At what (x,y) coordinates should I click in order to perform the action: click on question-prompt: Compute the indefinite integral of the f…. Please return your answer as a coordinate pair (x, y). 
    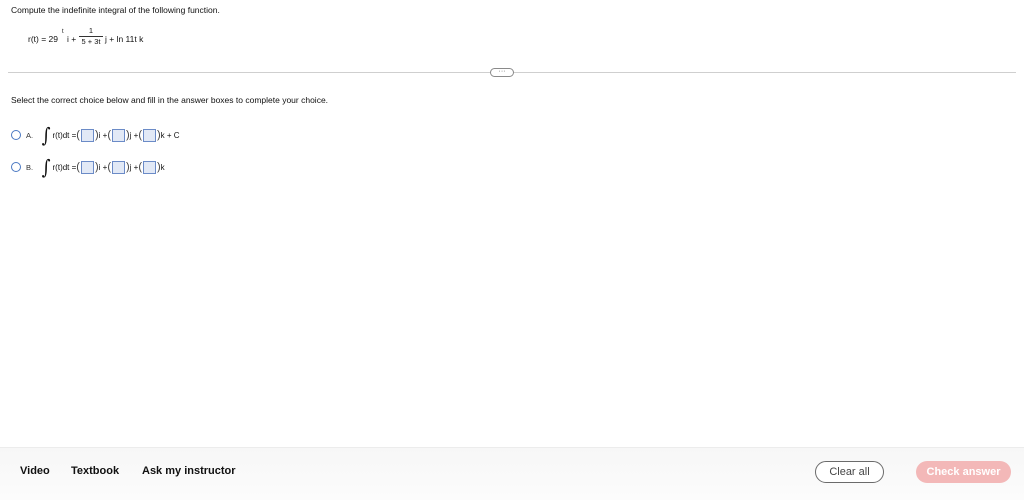
    Looking at the image, I should click on (115, 10).